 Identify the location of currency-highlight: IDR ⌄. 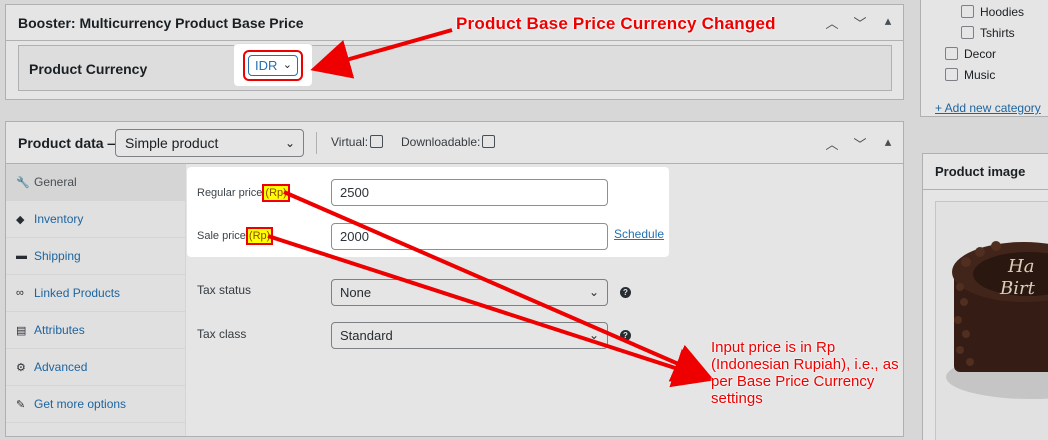
(273, 65).